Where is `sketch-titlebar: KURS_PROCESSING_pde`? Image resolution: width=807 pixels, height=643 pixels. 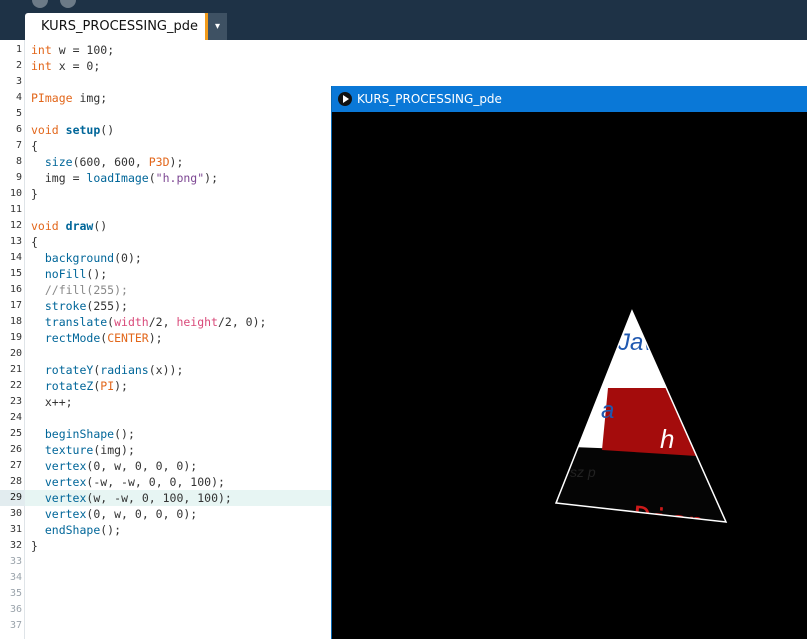 sketch-titlebar: KURS_PROCESSING_pde is located at coordinates (569, 99).